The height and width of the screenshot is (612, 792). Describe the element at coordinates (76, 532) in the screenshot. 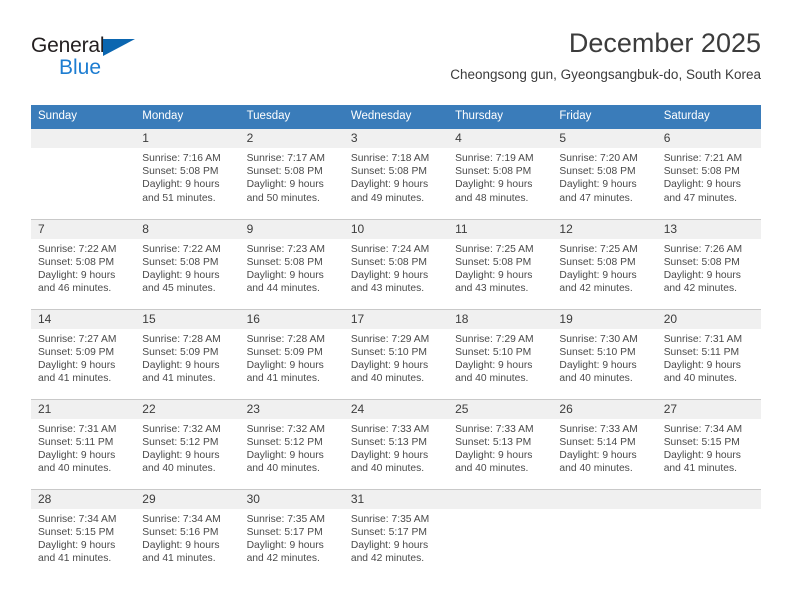

I see `sunset-time: Sunset: 5:15 PM` at that location.